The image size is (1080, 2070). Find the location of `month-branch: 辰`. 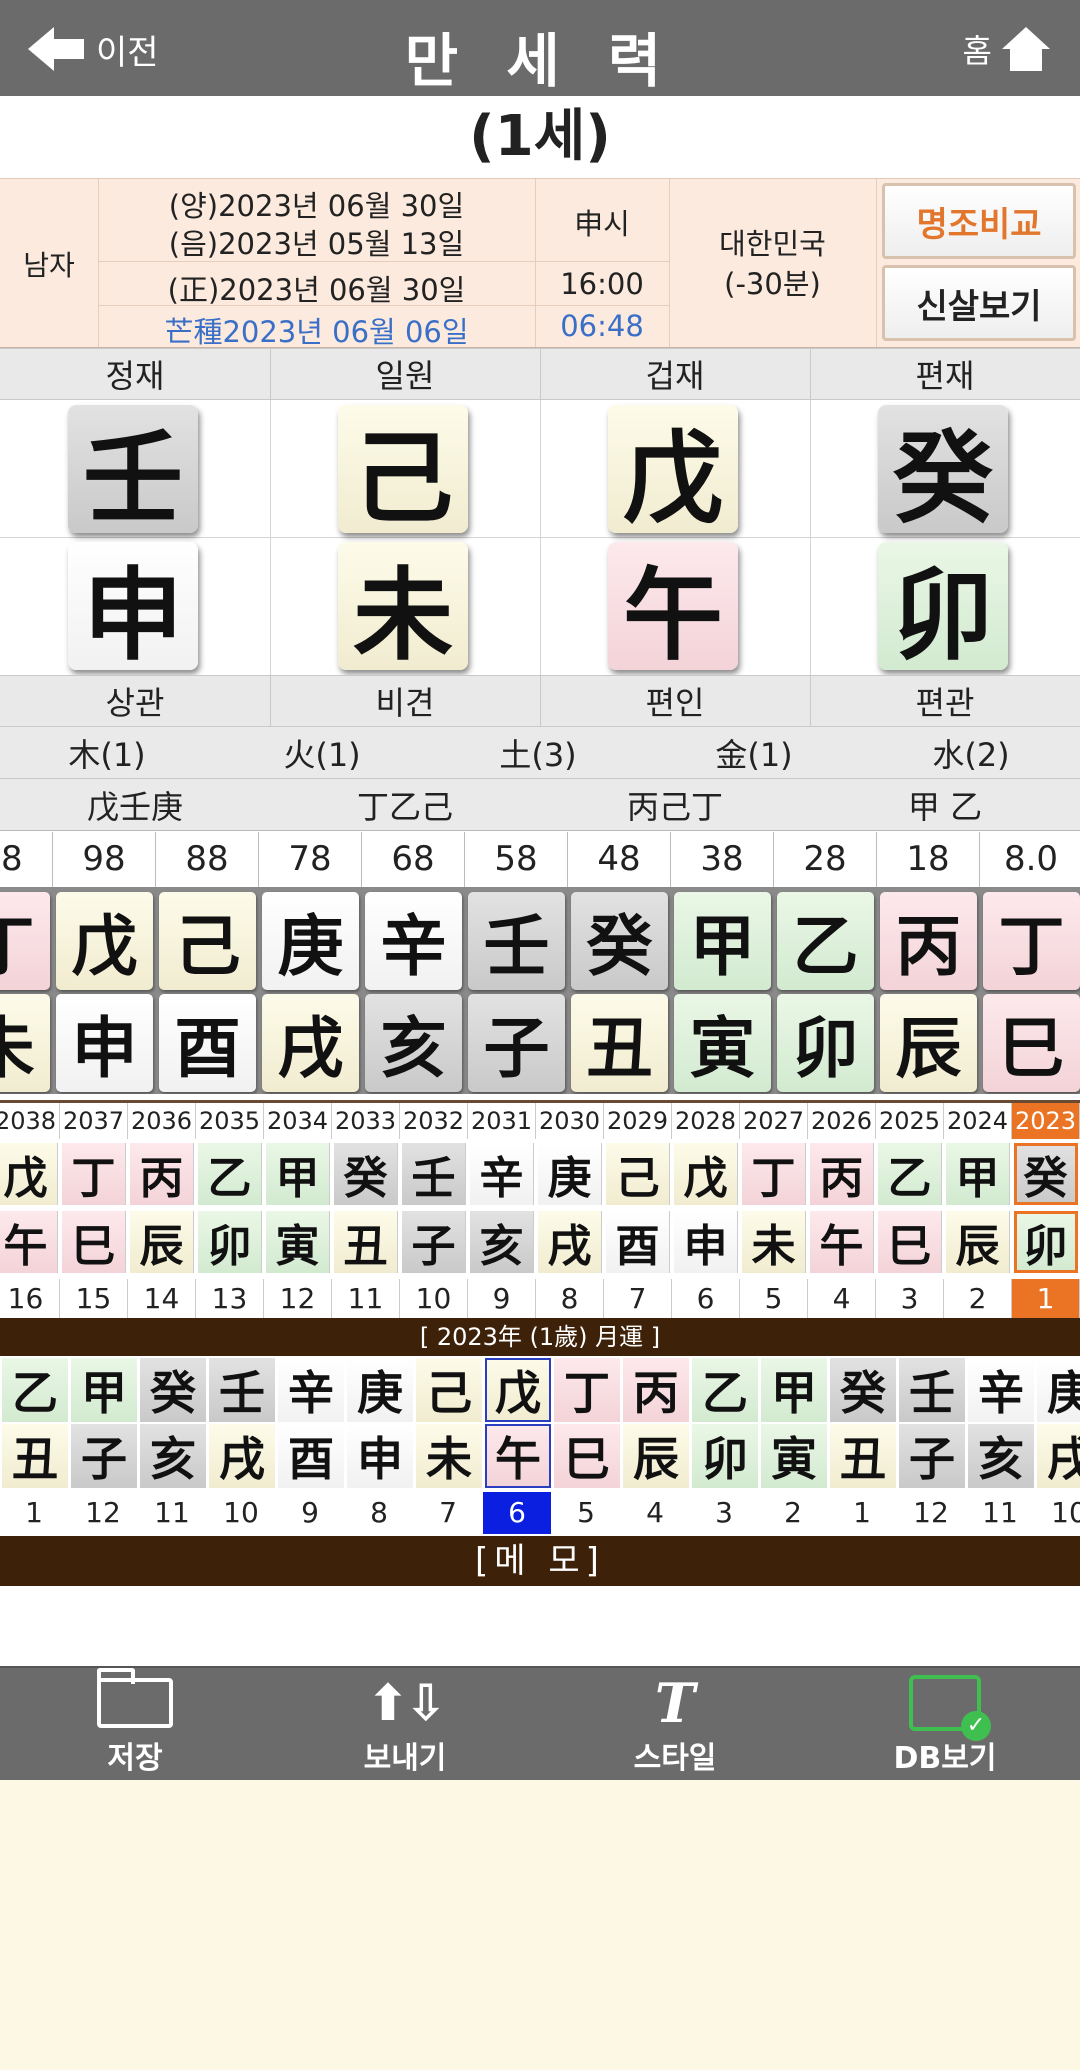

month-branch: 辰 is located at coordinates (656, 1456).